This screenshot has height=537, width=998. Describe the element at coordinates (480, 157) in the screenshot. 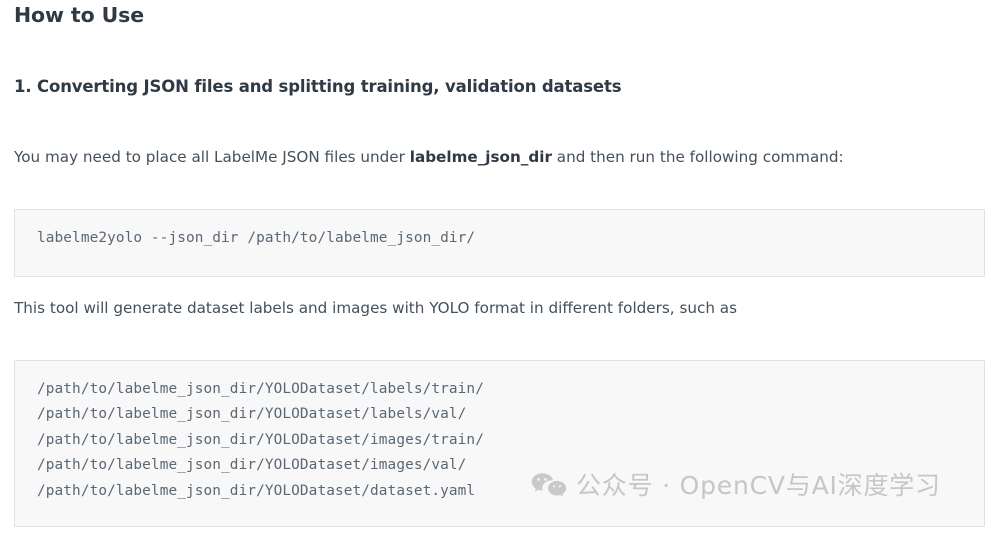

I see `inline-code-labelme-json-dir: labelme_json_dir` at that location.